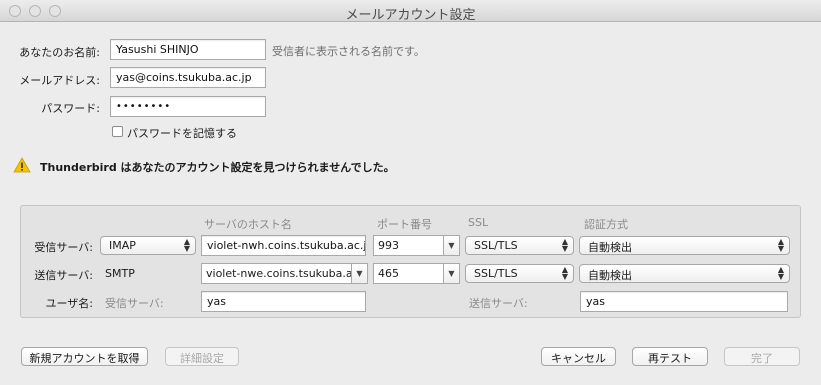 The height and width of the screenshot is (385, 821). I want to click on incoming-protocol-value: IMAP, so click(122, 245).